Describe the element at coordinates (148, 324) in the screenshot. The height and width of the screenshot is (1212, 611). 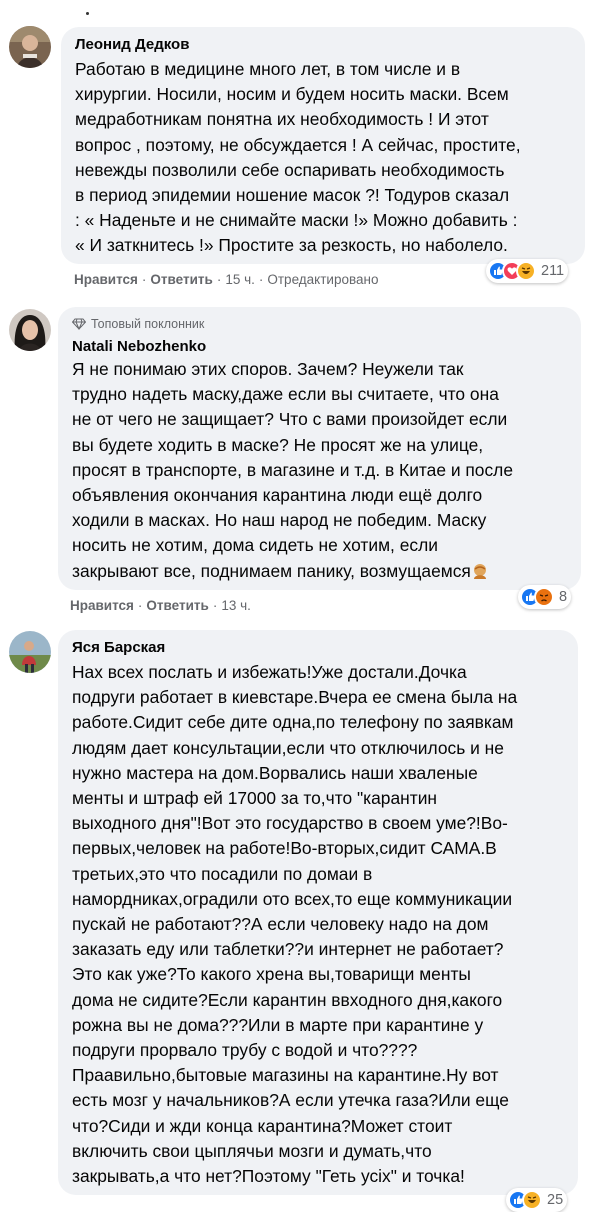
I see `top-fan-label: Топовый поклонник` at that location.